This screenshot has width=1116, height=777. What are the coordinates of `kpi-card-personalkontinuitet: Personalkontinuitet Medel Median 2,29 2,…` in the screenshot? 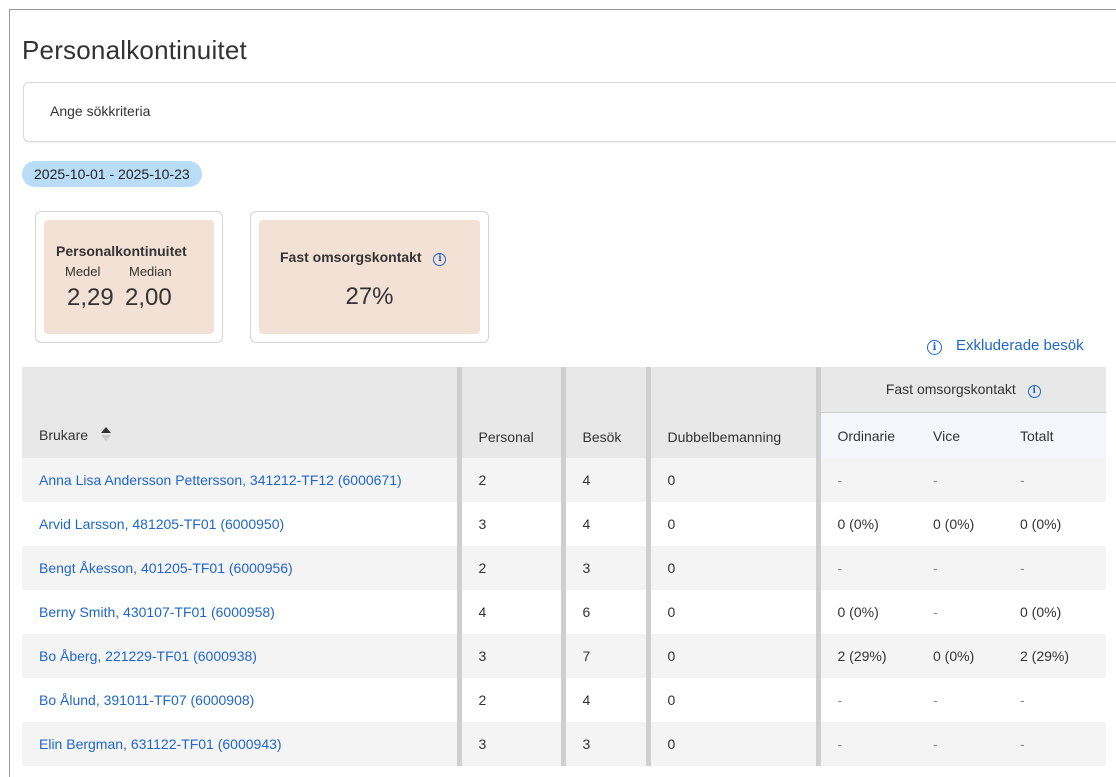 It's located at (129, 277).